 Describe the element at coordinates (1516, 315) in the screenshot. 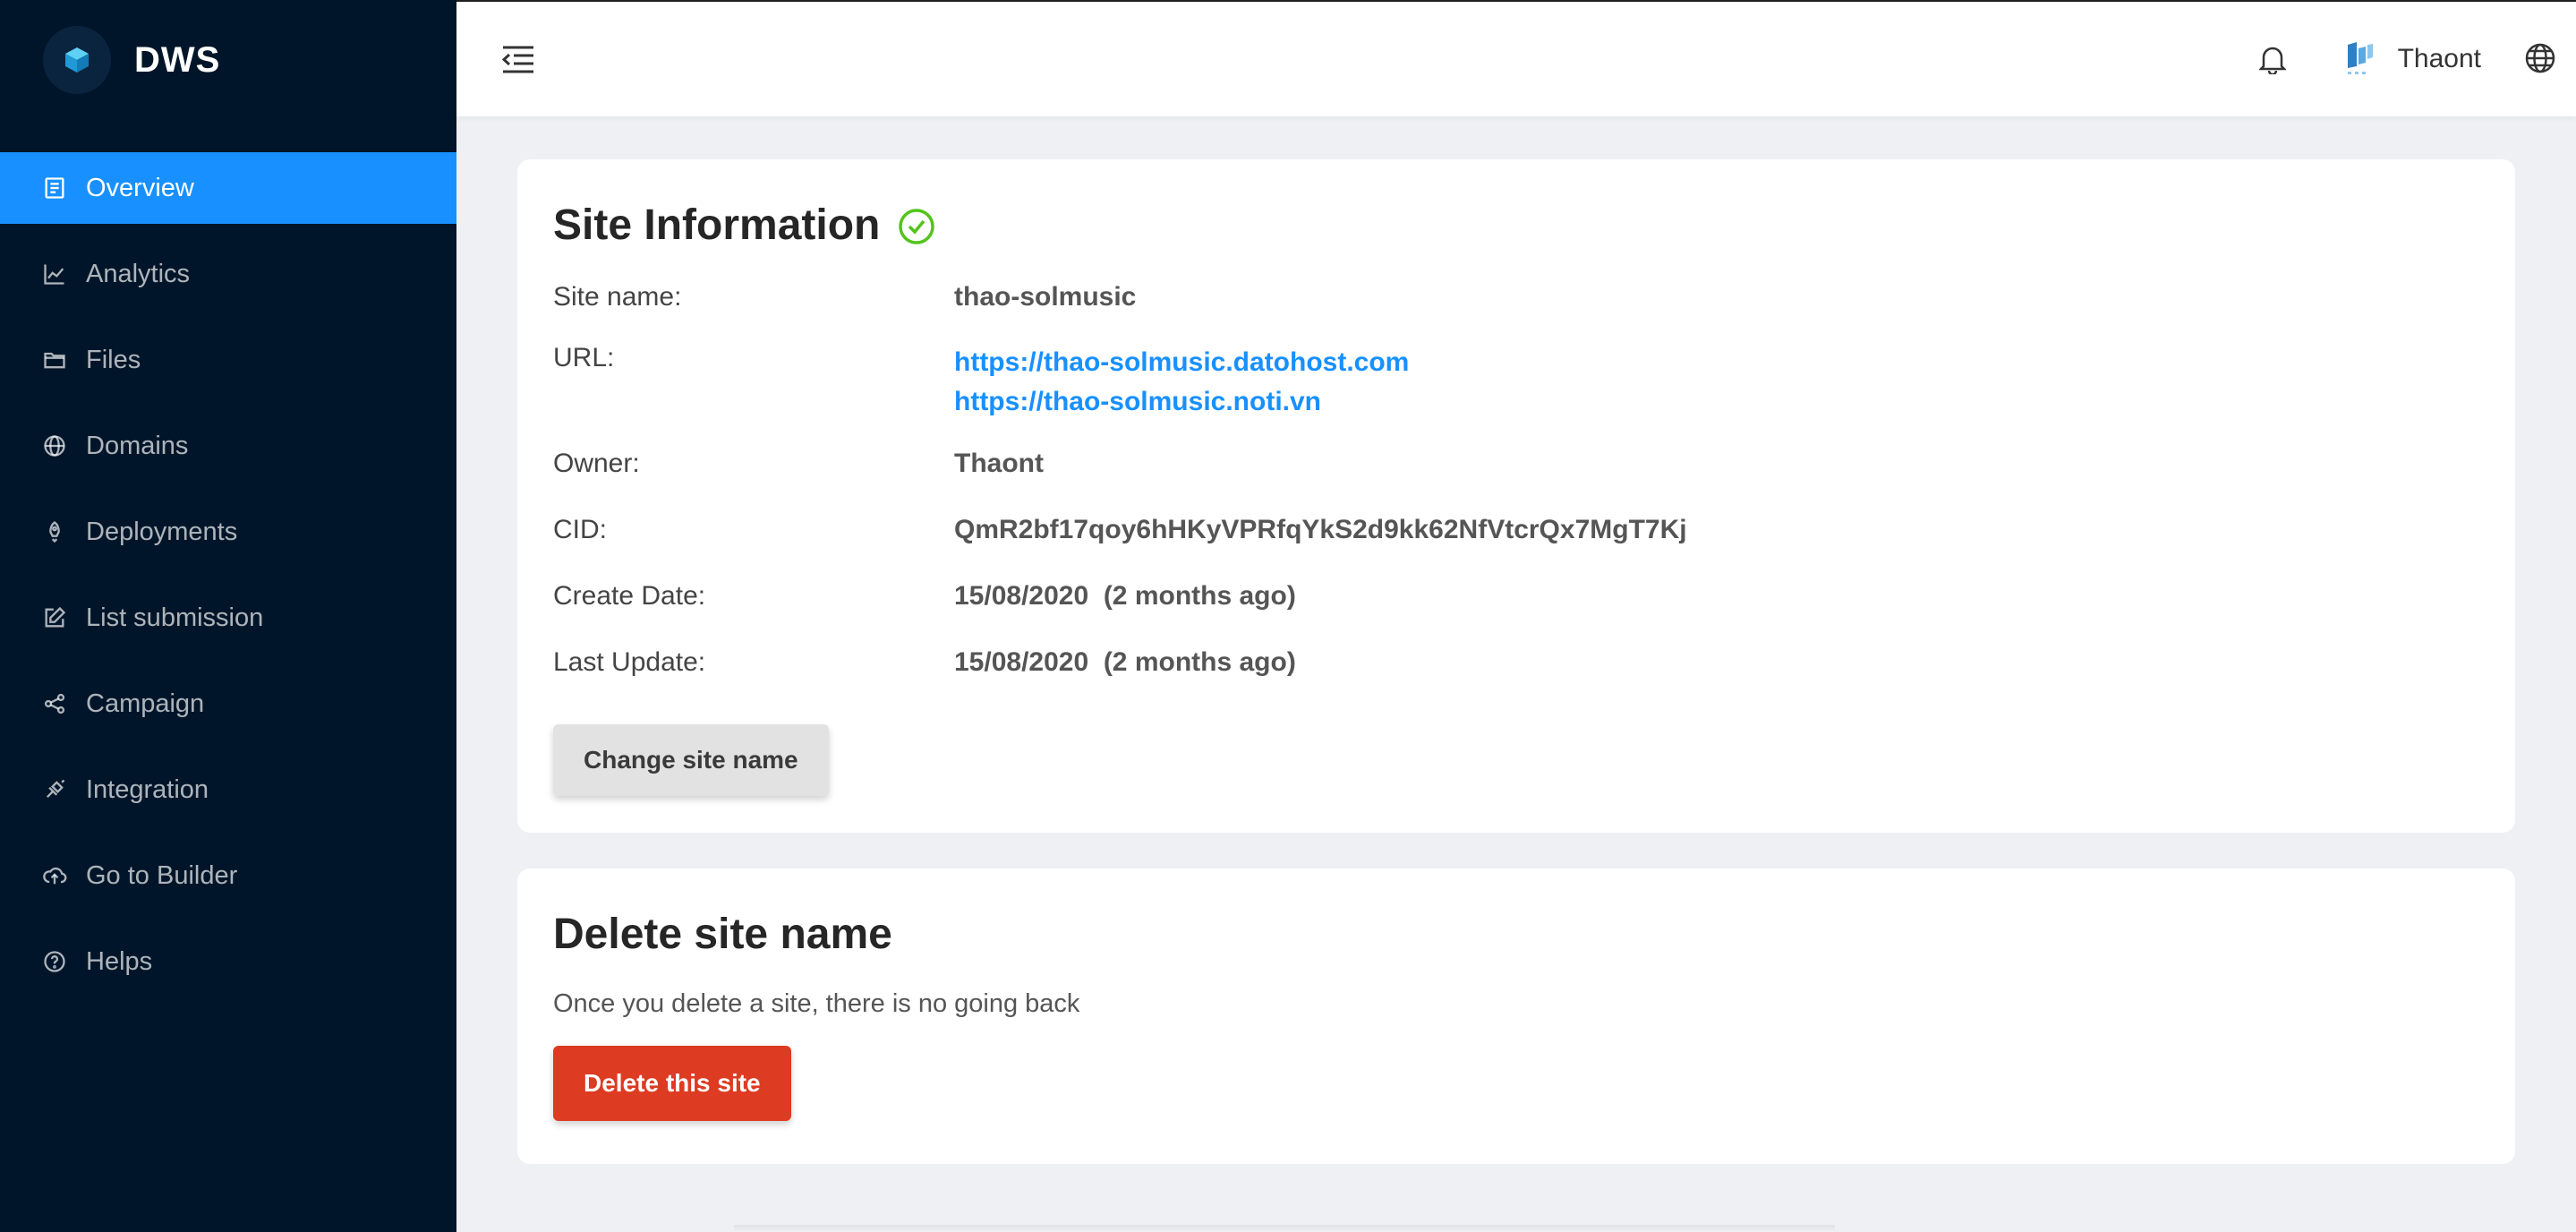

I see `site-name-row: Site name: thao-solmusic` at that location.